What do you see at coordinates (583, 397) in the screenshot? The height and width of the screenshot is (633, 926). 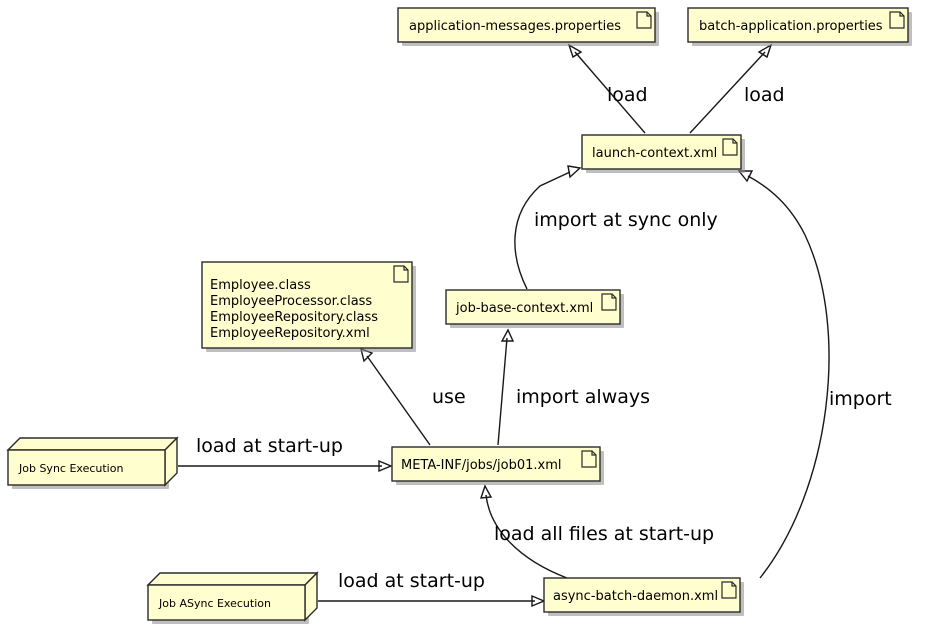 I see `edge-label-import-always: import always` at bounding box center [583, 397].